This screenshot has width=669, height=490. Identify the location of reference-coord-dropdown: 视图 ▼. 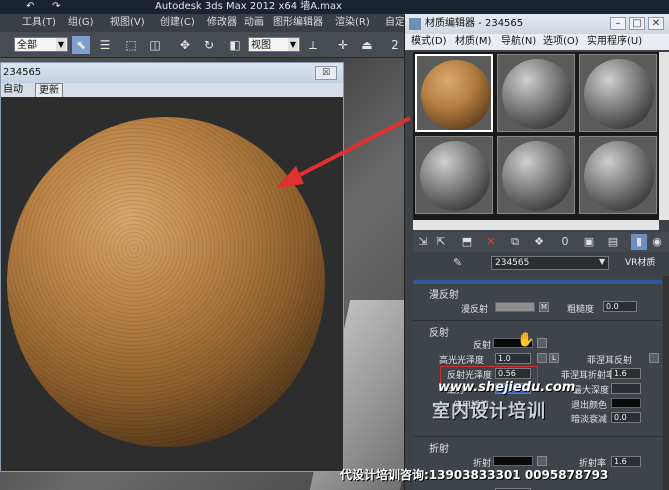
(274, 44).